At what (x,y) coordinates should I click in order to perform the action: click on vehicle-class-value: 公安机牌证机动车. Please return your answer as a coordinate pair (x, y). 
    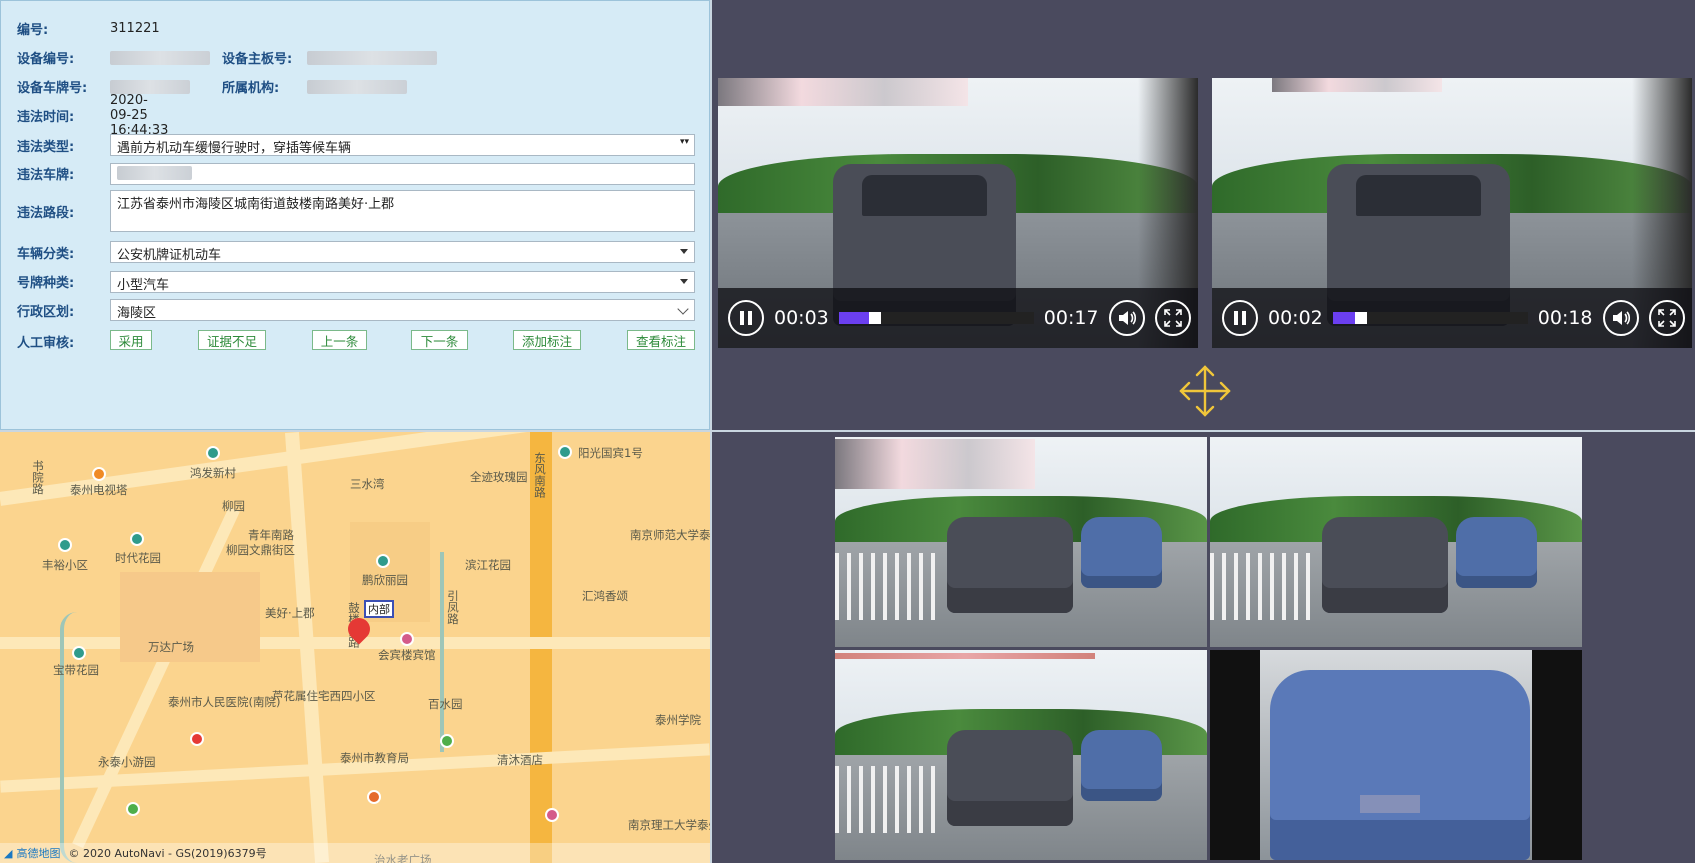
    Looking at the image, I should click on (169, 255).